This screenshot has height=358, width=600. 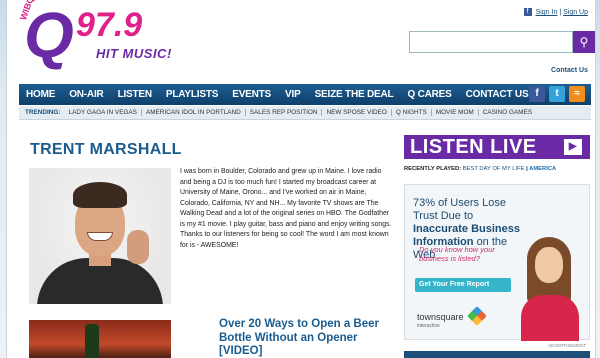 What do you see at coordinates (477, 316) in the screenshot?
I see `townsquare-logo-icon` at bounding box center [477, 316].